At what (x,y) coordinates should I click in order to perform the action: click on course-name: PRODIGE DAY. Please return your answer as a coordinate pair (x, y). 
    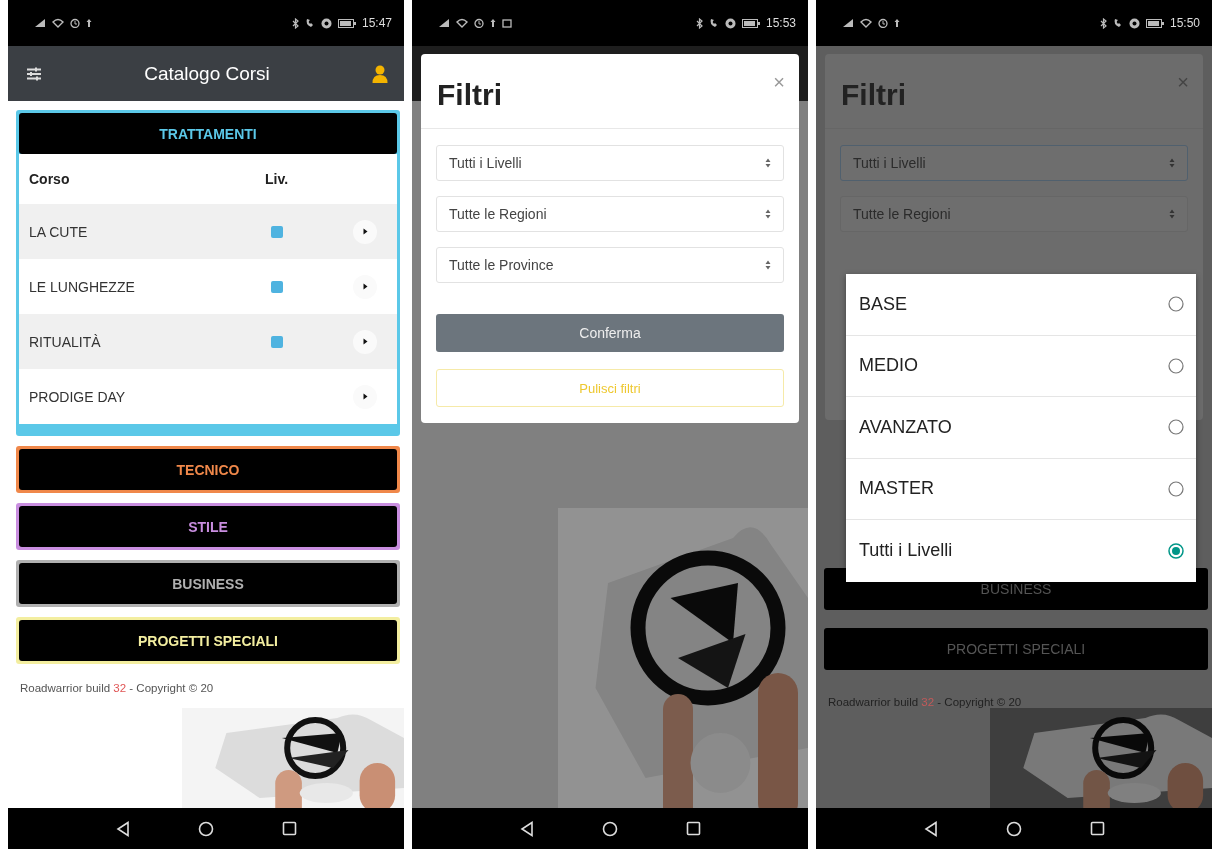
    Looking at the image, I should click on (78, 396).